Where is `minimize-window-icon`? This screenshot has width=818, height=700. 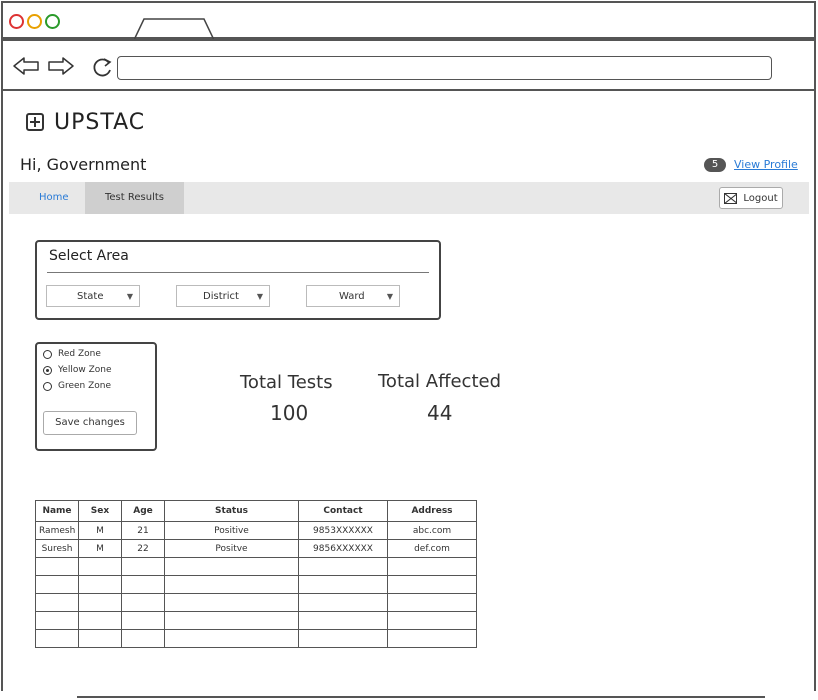
minimize-window-icon is located at coordinates (34, 21).